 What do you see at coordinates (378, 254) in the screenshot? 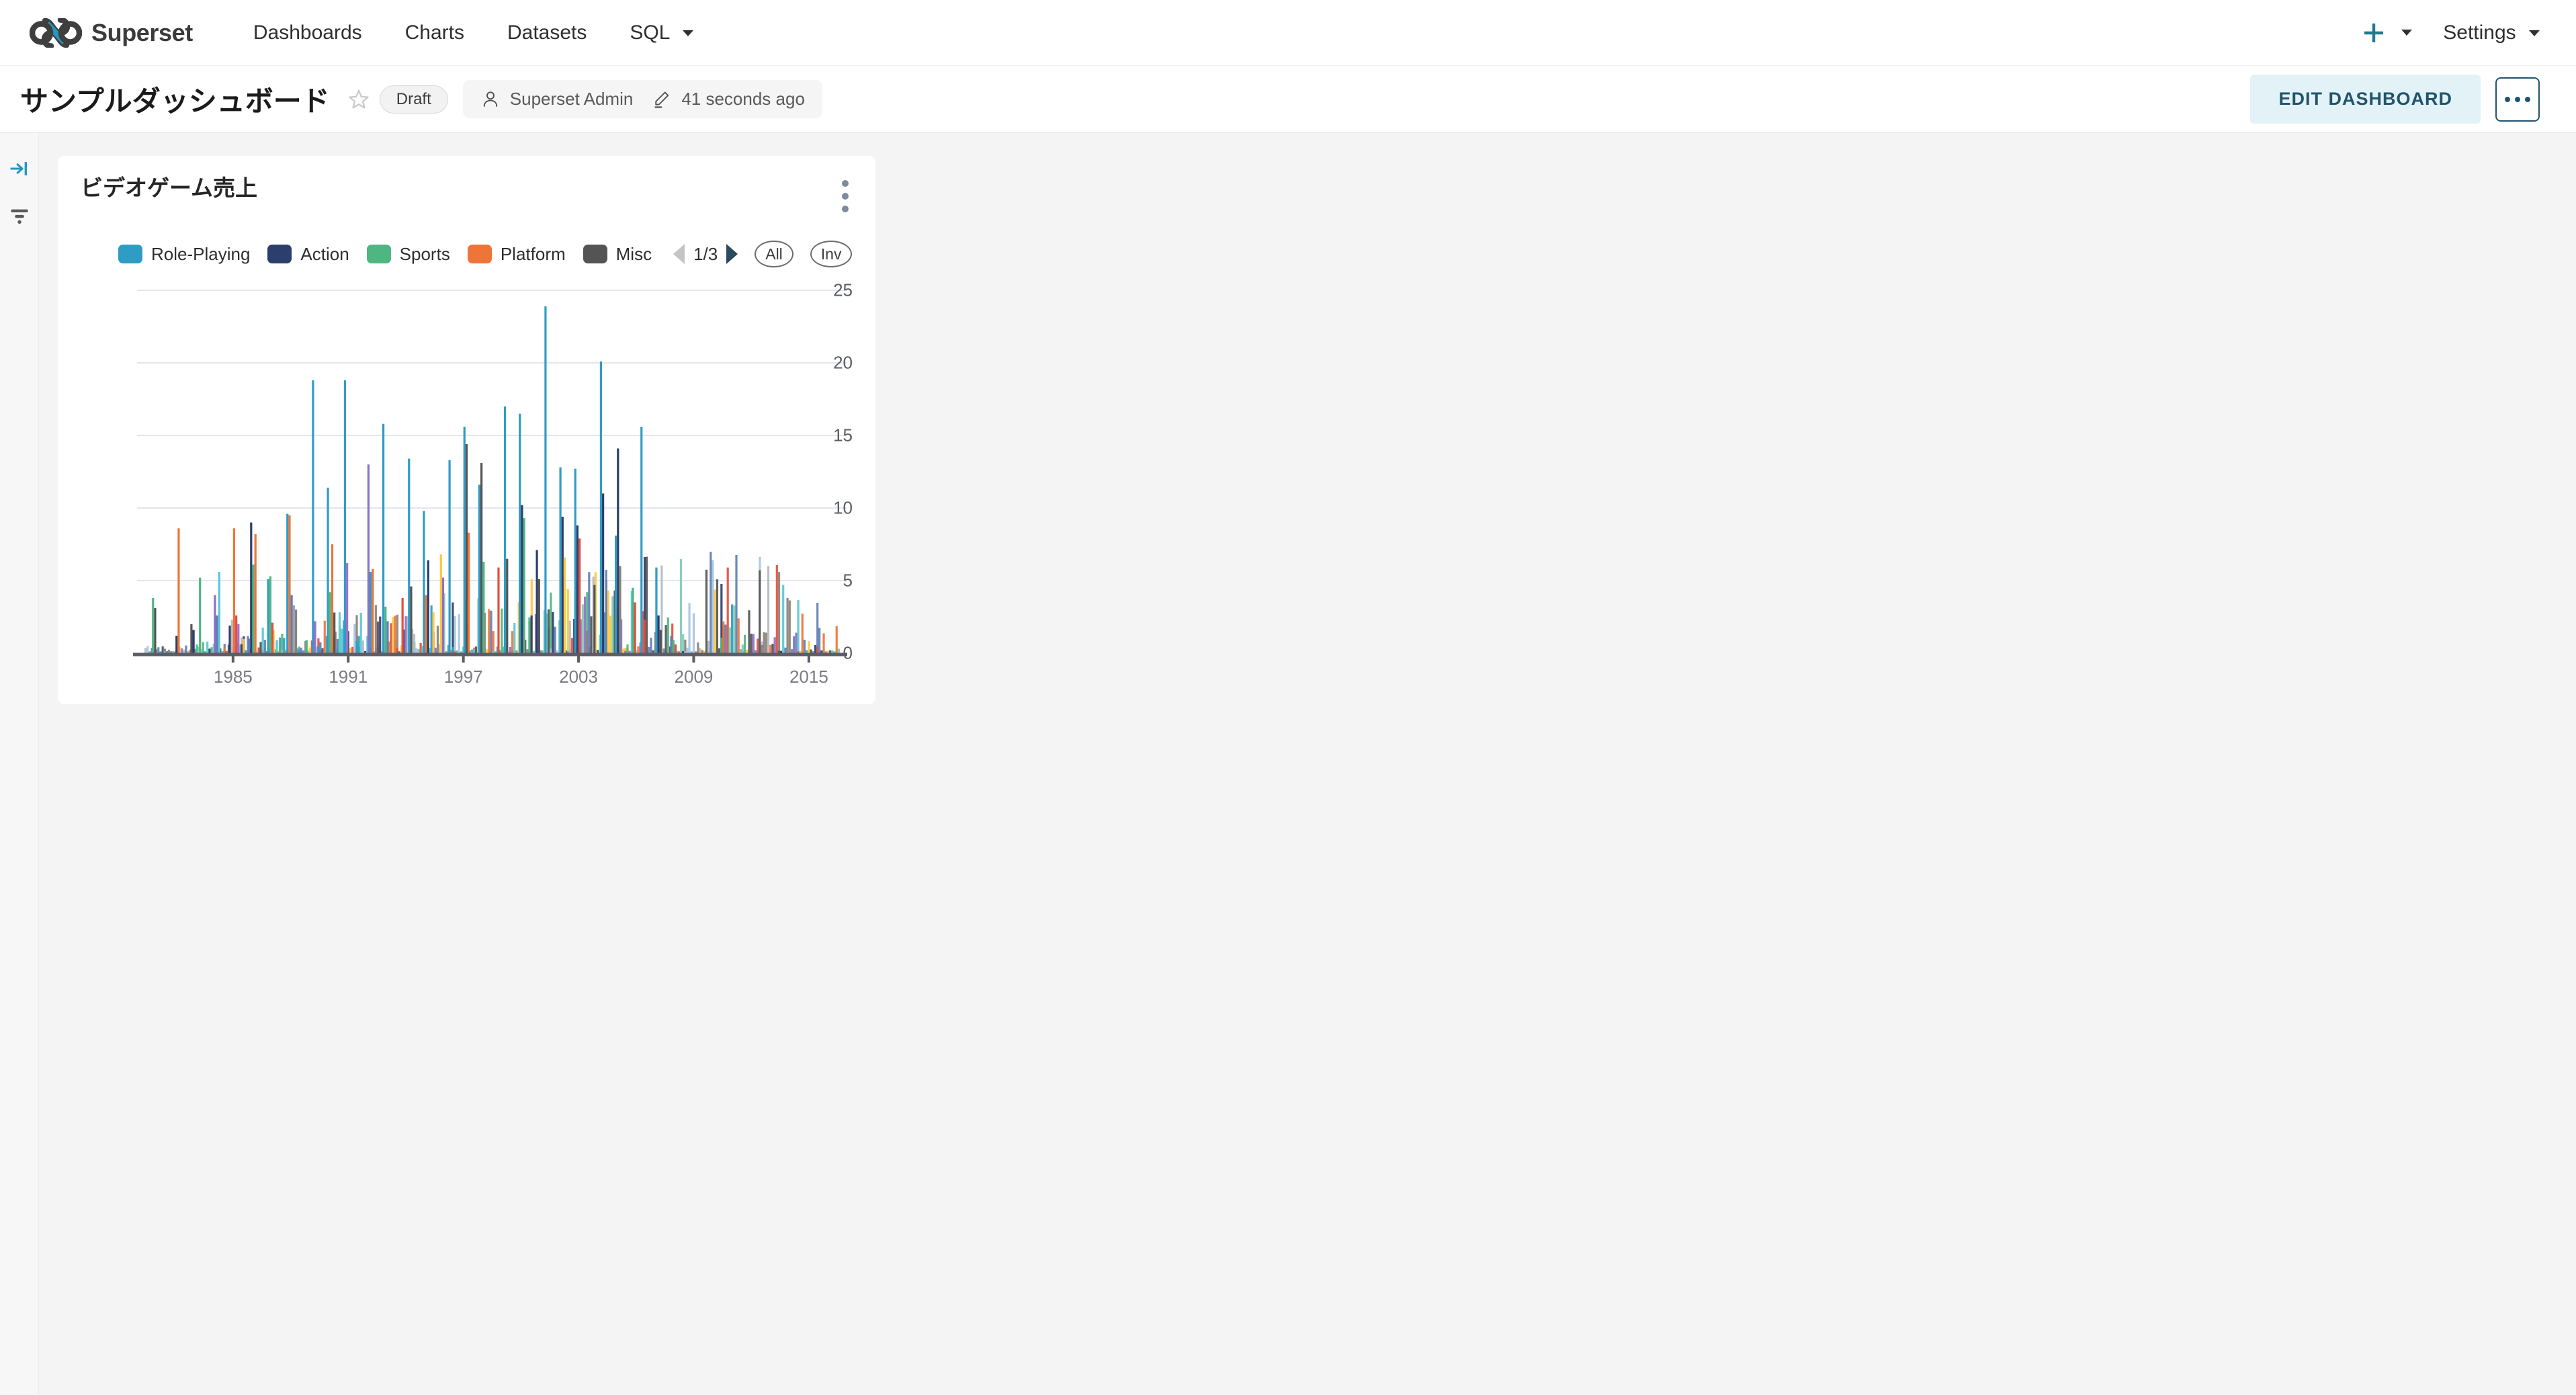
I see `legend-swatch-icon` at bounding box center [378, 254].